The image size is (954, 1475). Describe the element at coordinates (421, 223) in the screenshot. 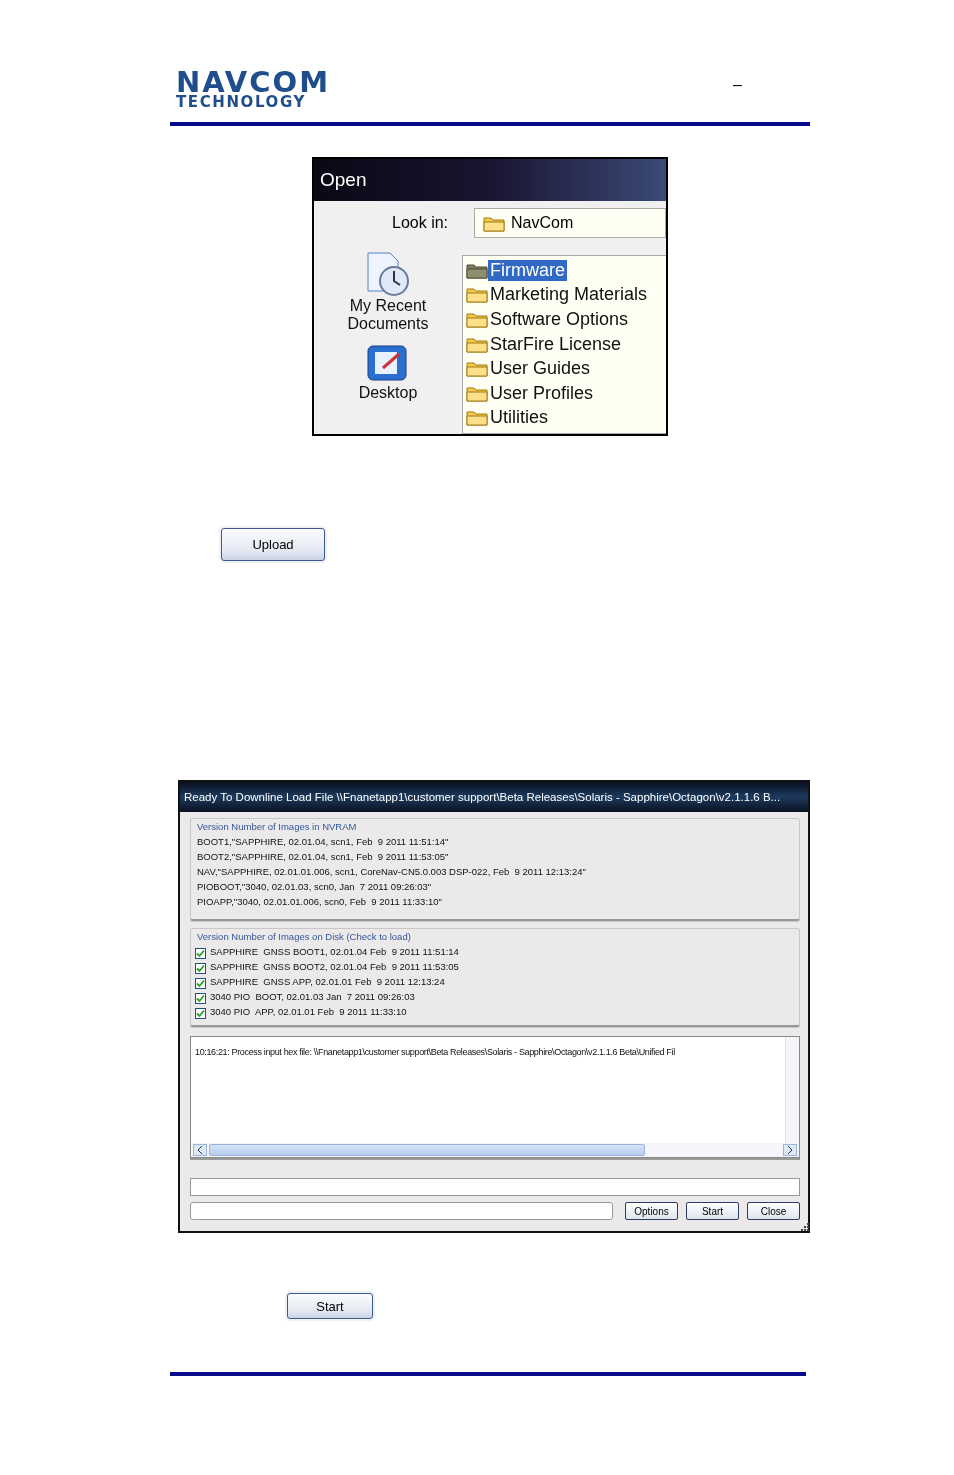

I see `look-in-label: Look in:` at that location.